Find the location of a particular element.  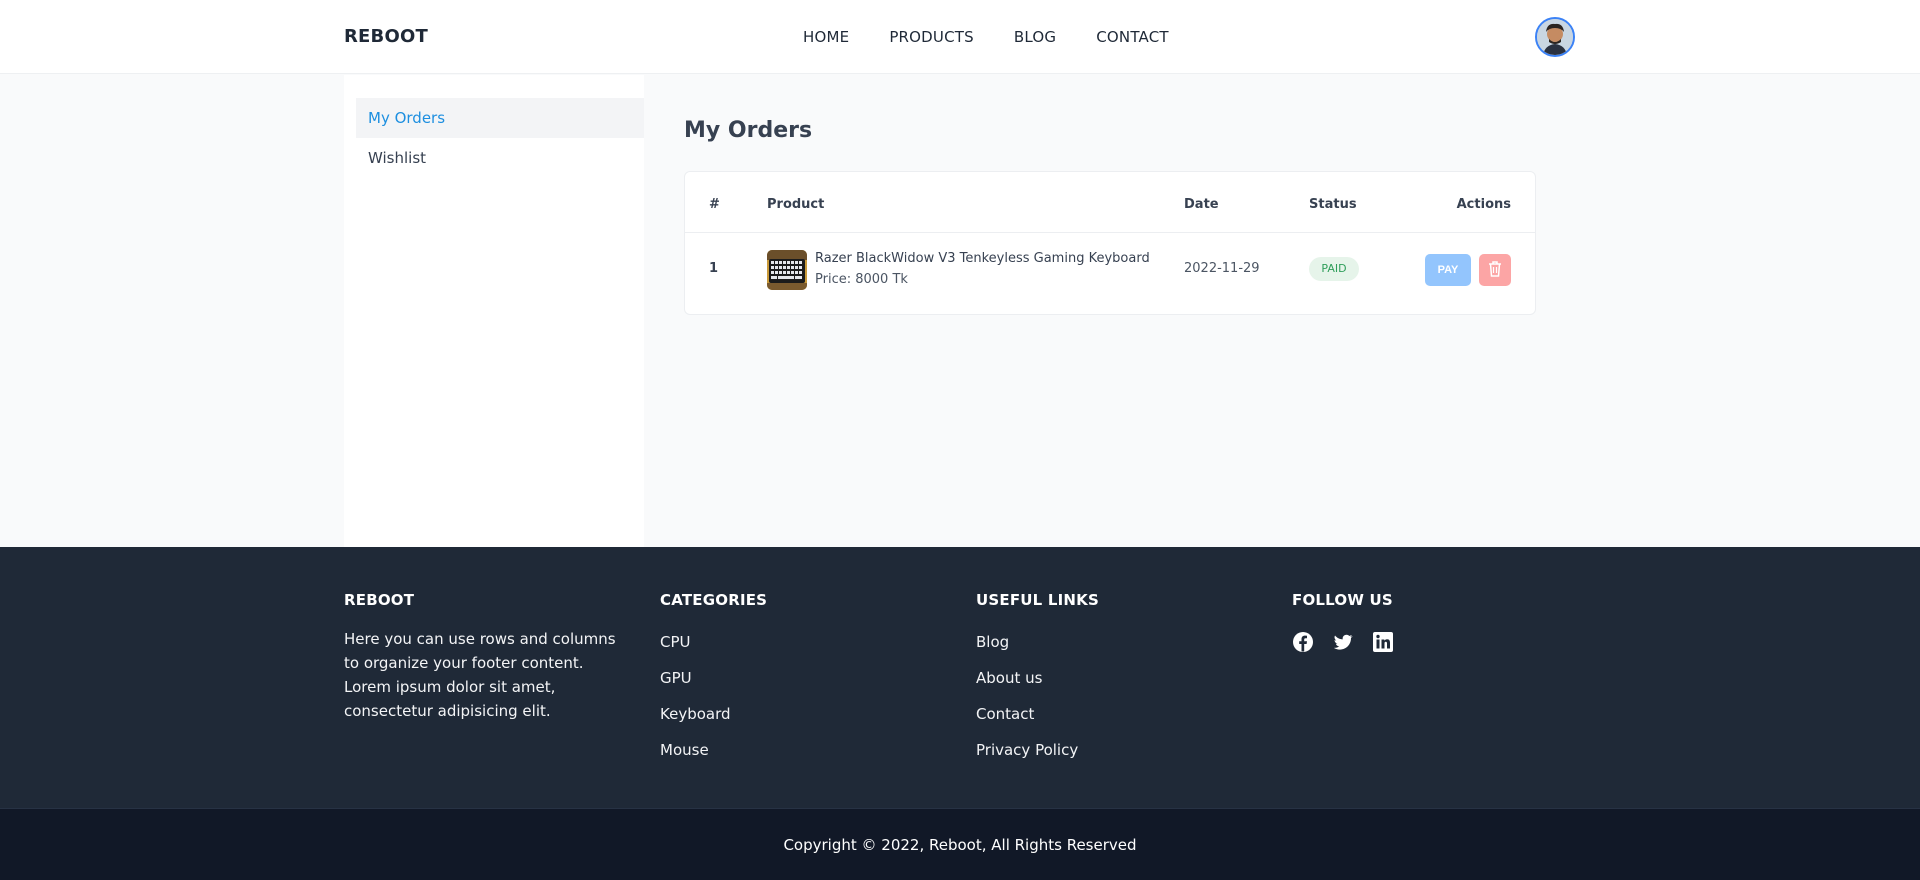

footer-brand-heading: REBOOT is located at coordinates (379, 600).